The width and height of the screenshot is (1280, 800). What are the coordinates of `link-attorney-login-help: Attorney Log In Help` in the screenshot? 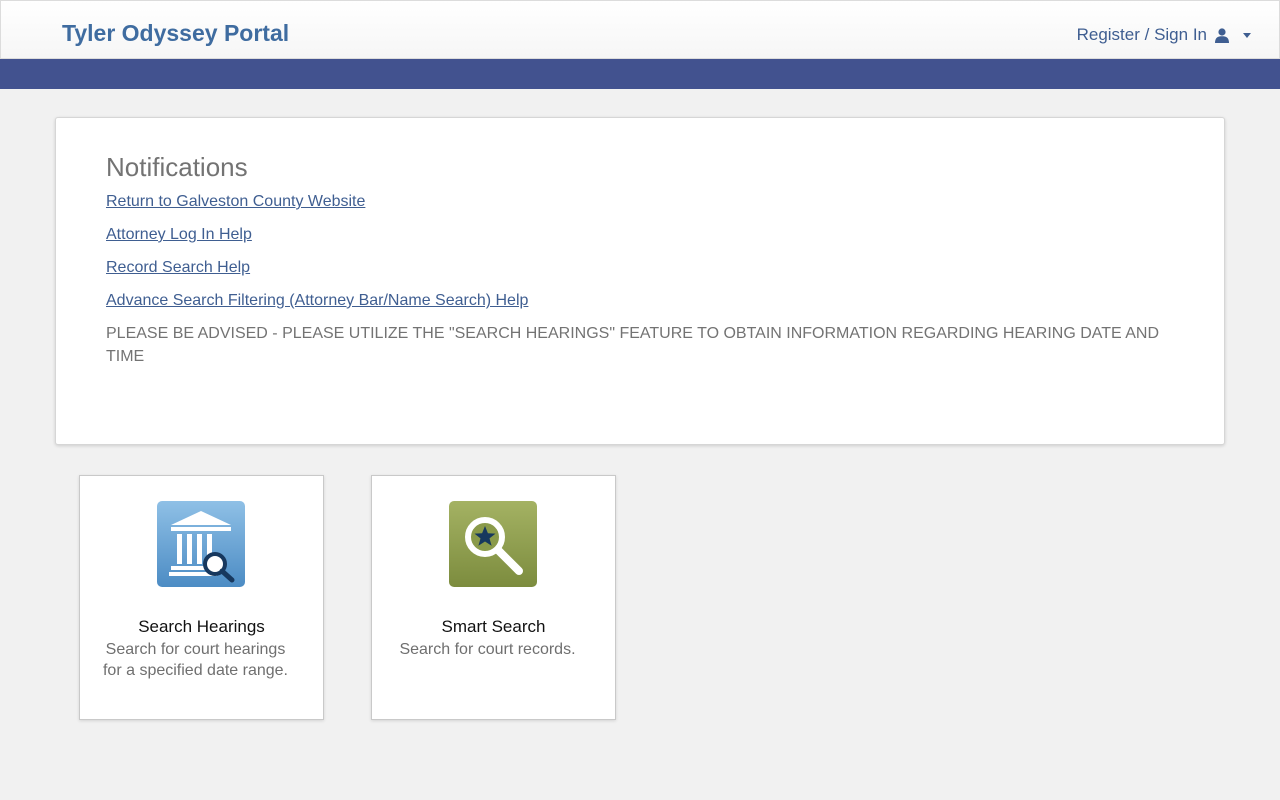 It's located at (640, 234).